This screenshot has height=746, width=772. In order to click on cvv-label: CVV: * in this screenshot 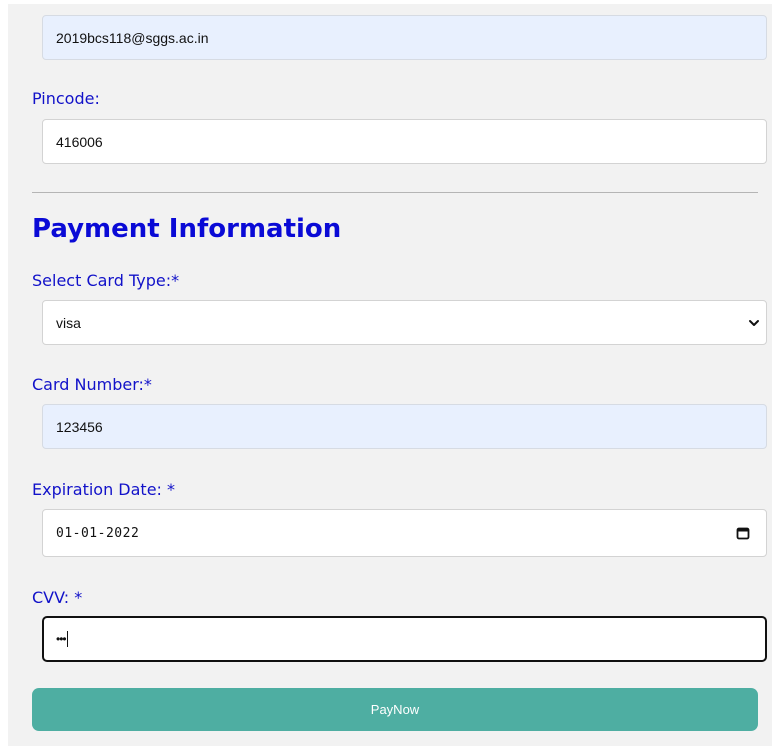, I will do `click(57, 597)`.